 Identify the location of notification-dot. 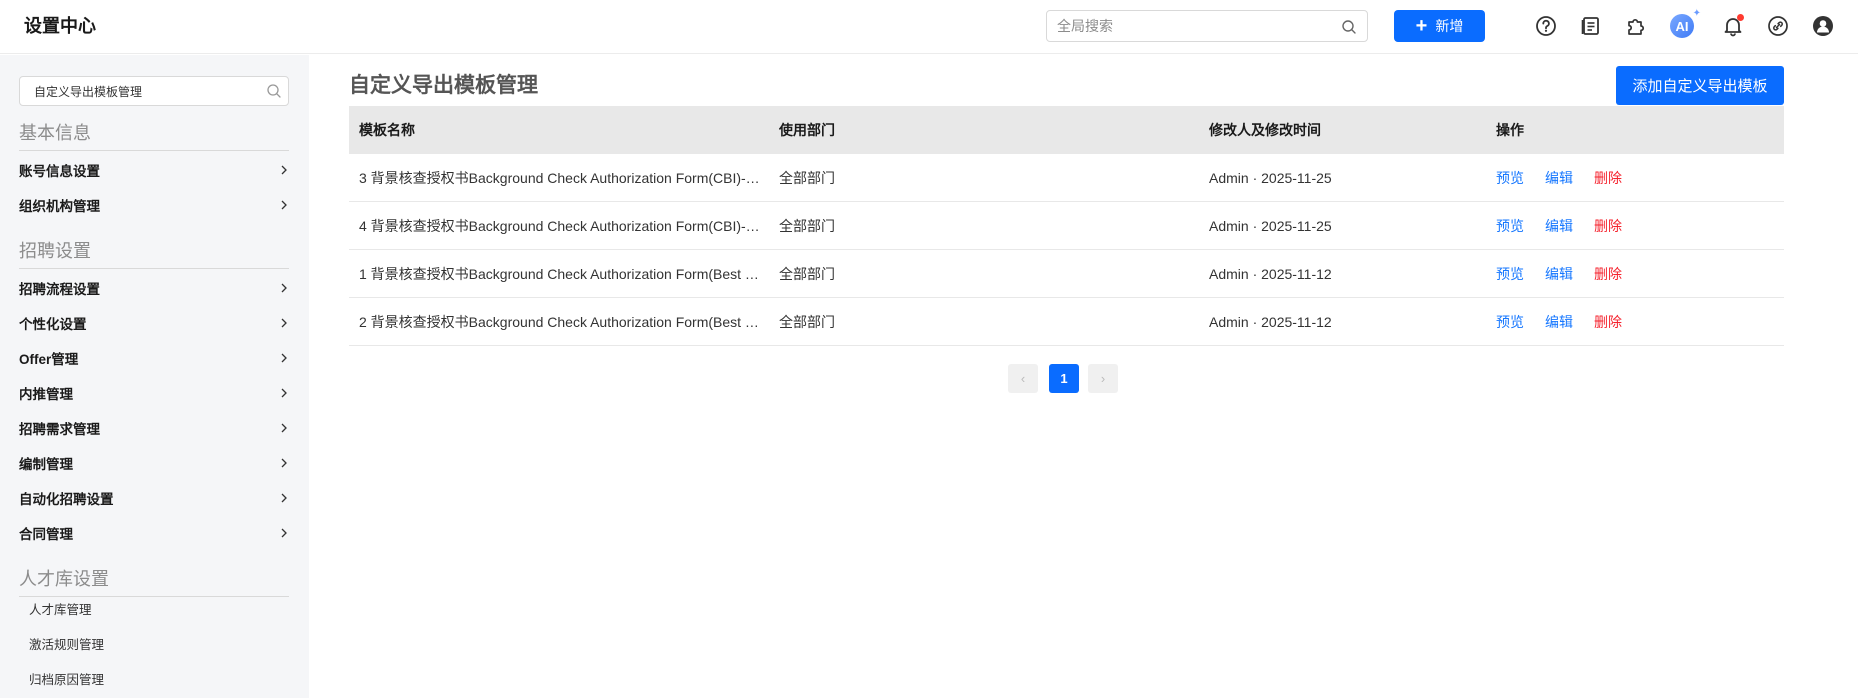
(1740, 17).